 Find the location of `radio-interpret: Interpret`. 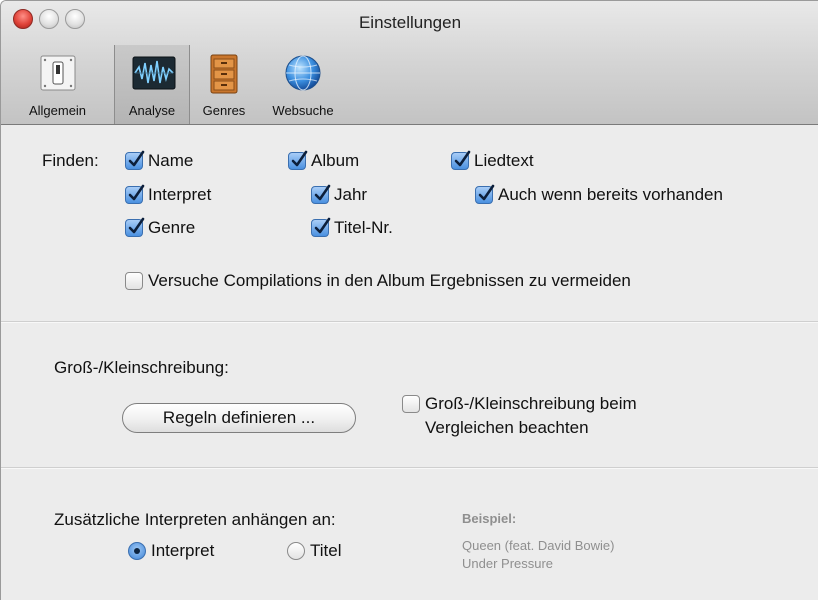

radio-interpret: Interpret is located at coordinates (171, 551).